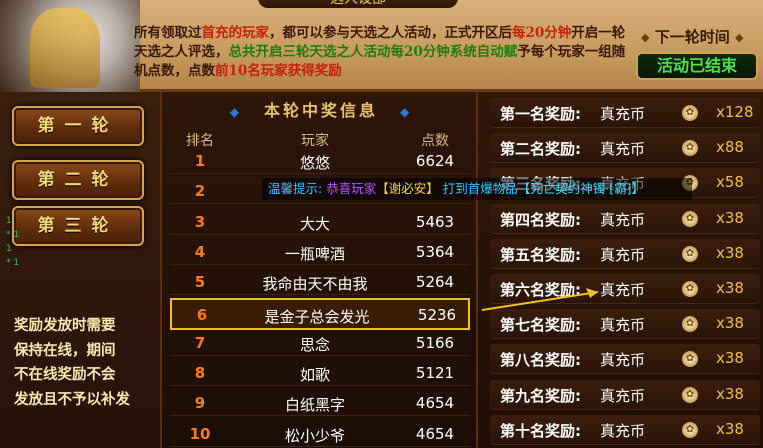 Image resolution: width=763 pixels, height=448 pixels. I want to click on round-2-button: 第二轮, so click(78, 180).